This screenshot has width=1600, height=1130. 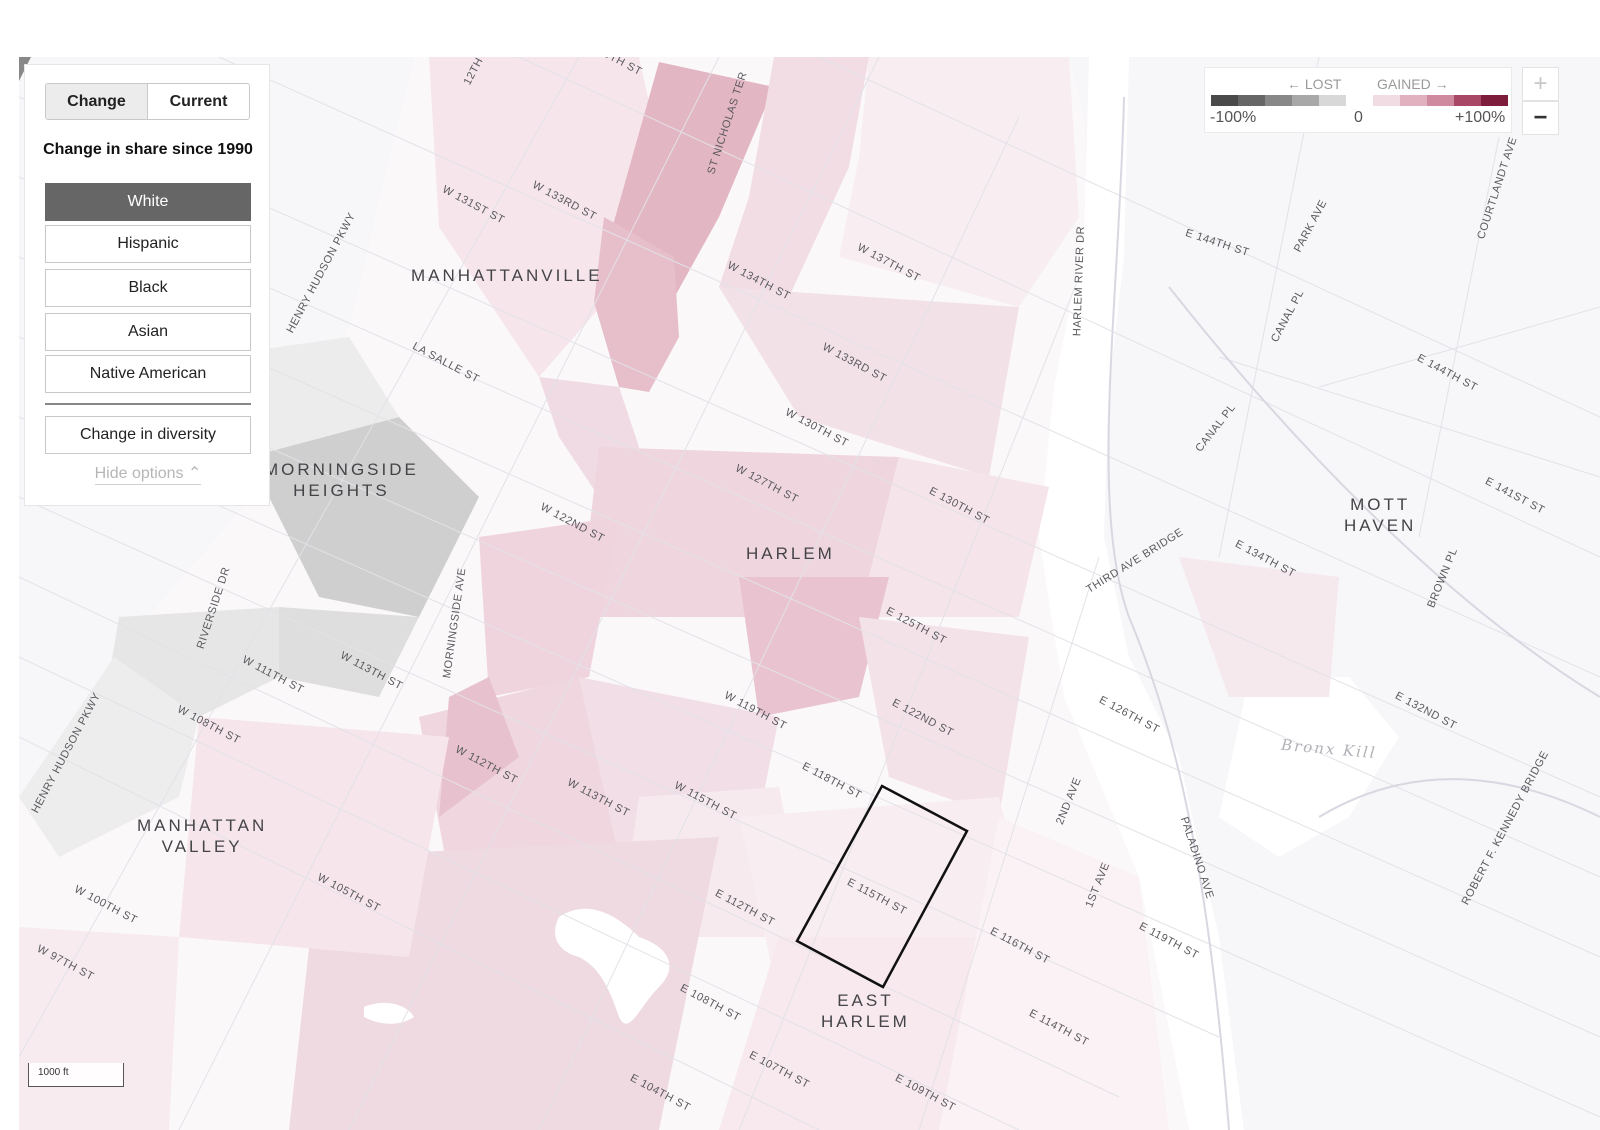 What do you see at coordinates (148, 202) in the screenshot?
I see `option-white-button: White` at bounding box center [148, 202].